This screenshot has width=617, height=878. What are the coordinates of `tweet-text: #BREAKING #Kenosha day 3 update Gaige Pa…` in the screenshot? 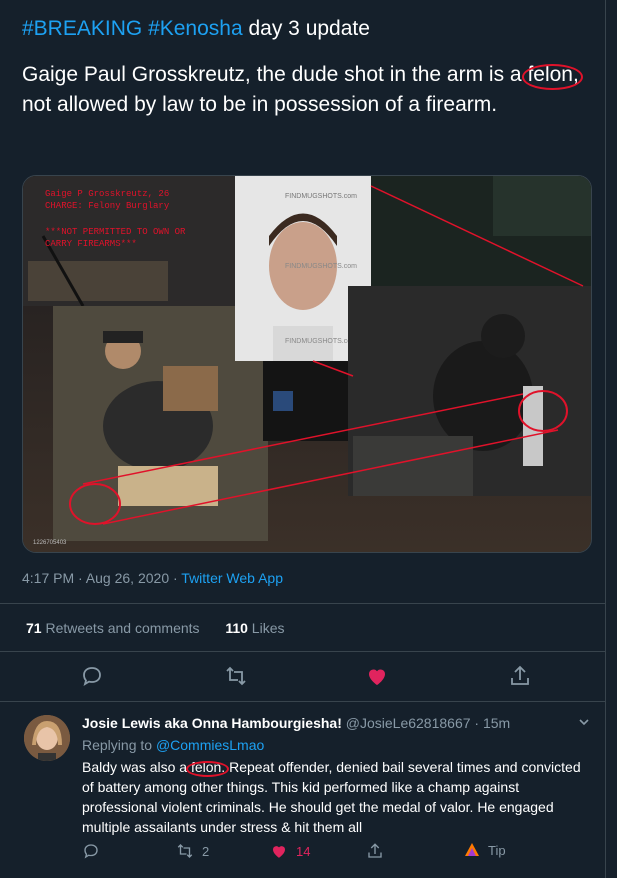 It's located at (307, 75).